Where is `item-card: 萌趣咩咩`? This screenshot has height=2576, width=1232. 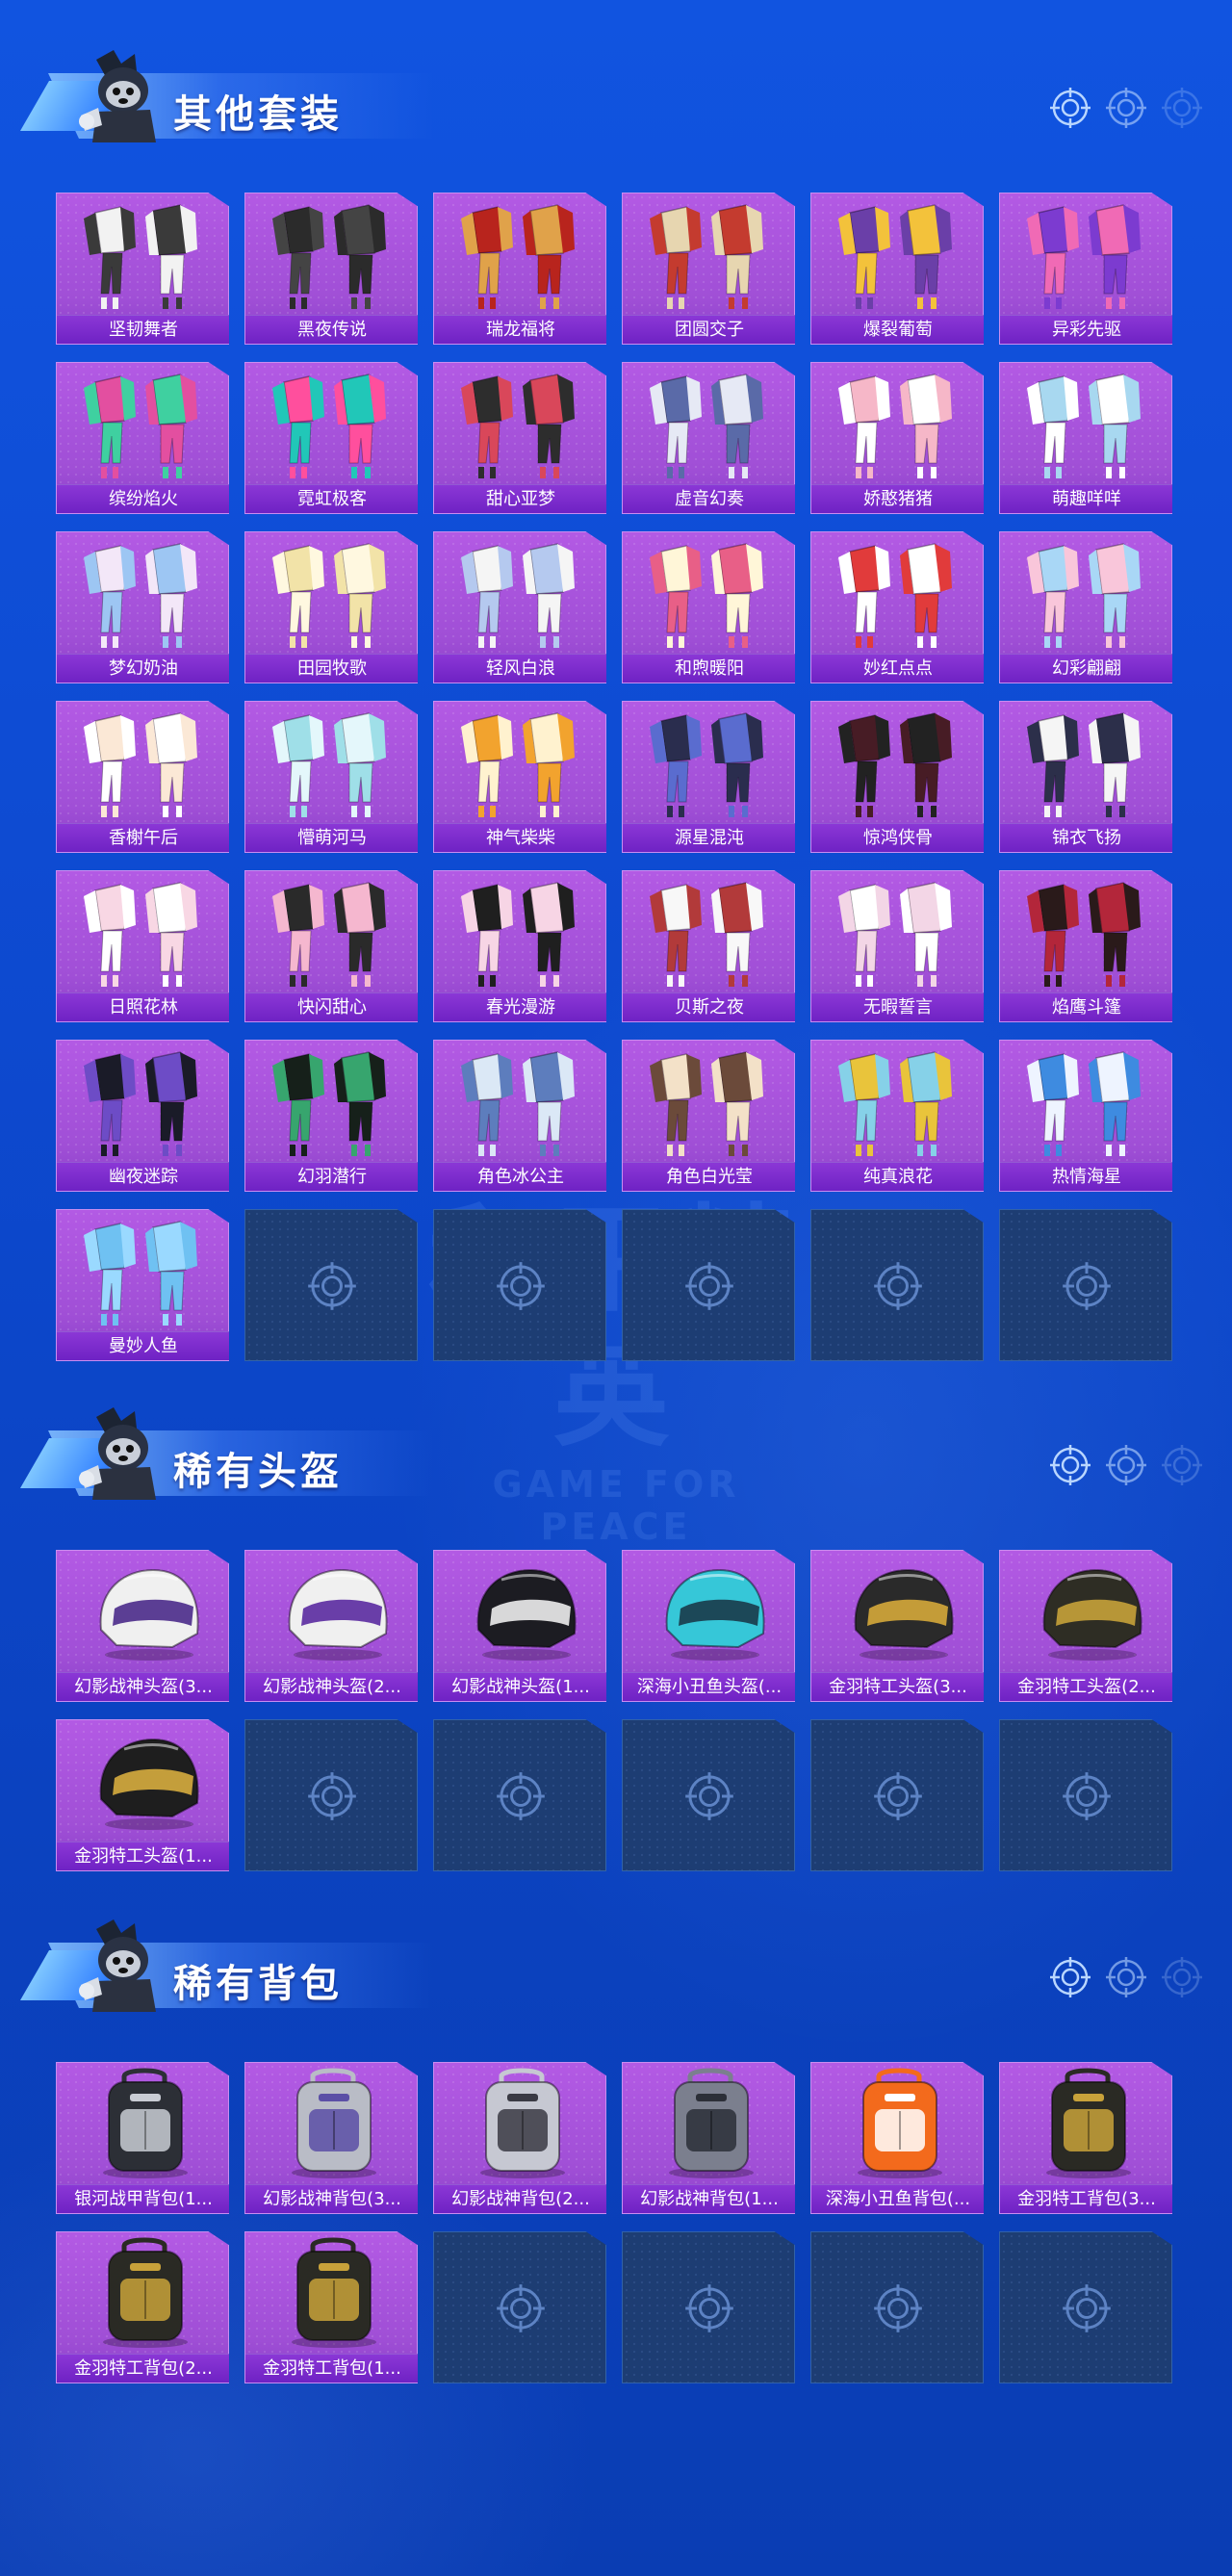 item-card: 萌趣咩咩 is located at coordinates (1085, 438).